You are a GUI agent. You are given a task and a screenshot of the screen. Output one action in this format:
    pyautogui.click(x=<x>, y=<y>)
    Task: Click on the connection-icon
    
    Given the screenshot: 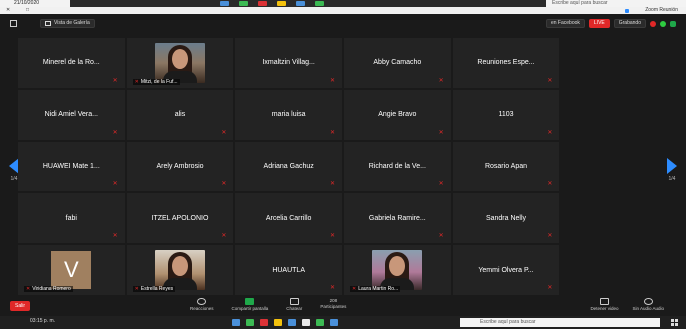 What is the action you would take?
    pyautogui.click(x=663, y=23)
    